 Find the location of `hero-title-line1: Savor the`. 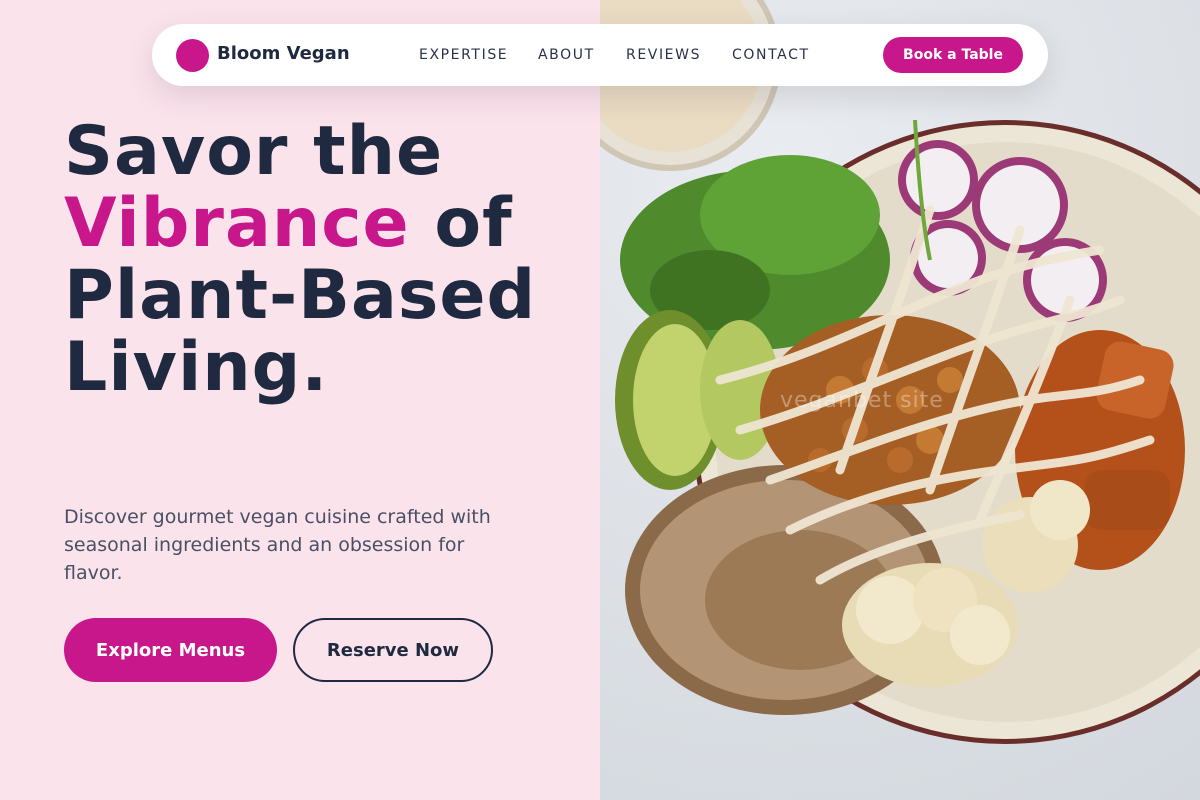

hero-title-line1: Savor the is located at coordinates (254, 151).